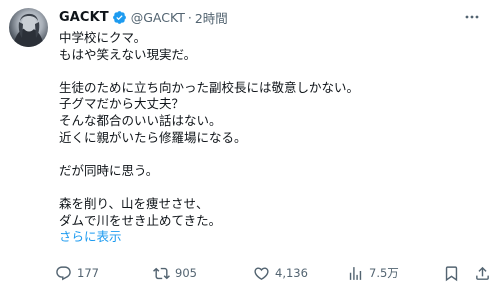 The width and height of the screenshot is (493, 295). What do you see at coordinates (109, 170) in the screenshot?
I see `tweet-line: だが同時に思う。` at bounding box center [109, 170].